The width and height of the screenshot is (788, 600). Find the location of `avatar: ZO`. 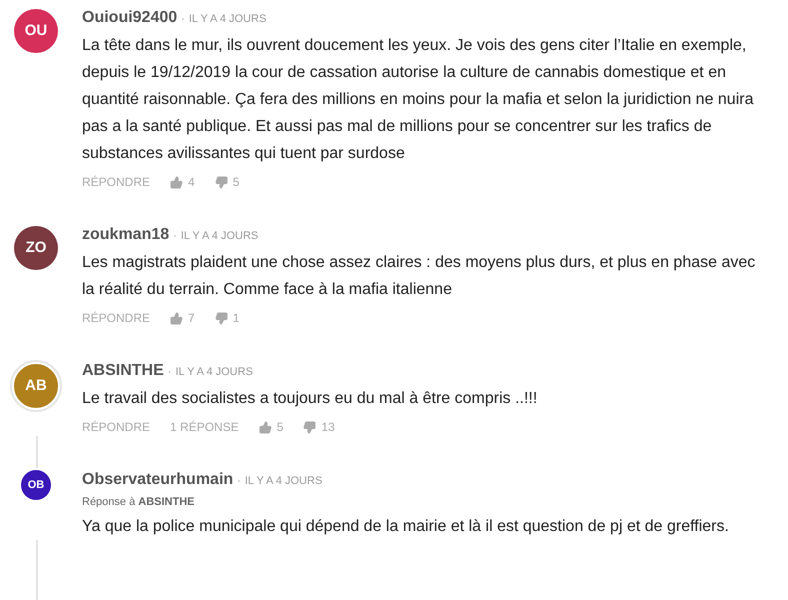

avatar: ZO is located at coordinates (36, 248).